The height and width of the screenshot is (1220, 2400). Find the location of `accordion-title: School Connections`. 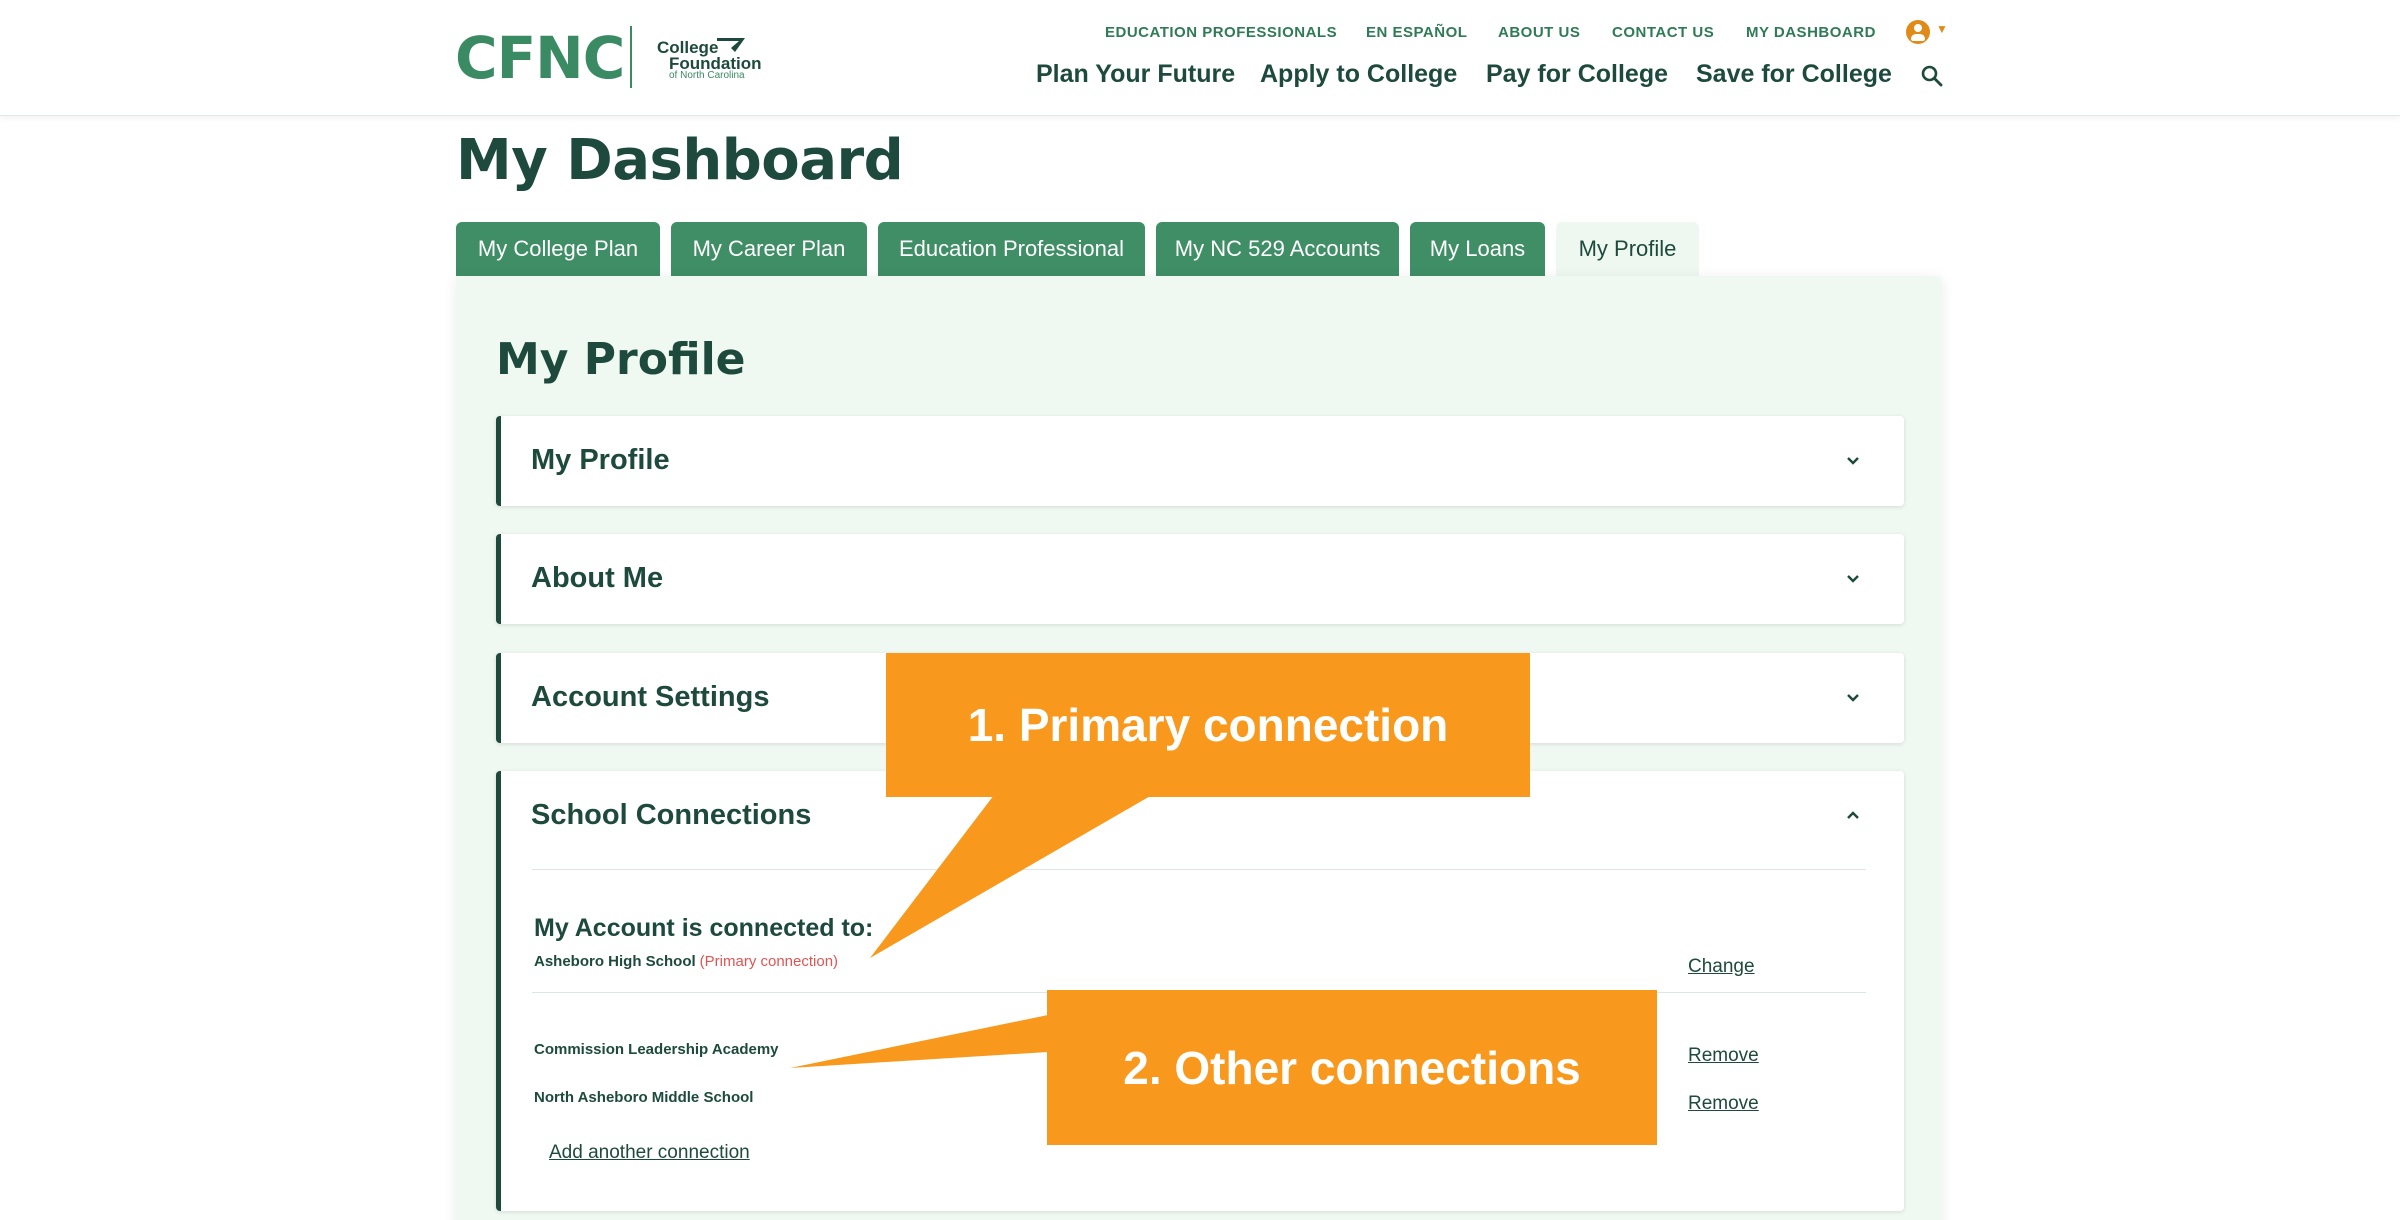

accordion-title: School Connections is located at coordinates (671, 815).